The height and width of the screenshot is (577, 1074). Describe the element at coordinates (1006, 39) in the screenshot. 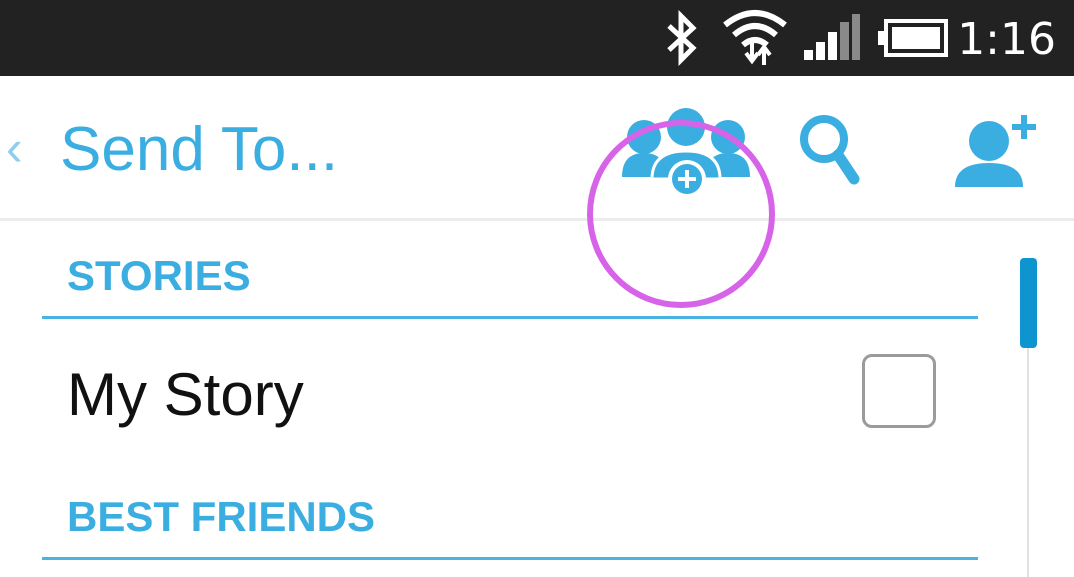

I see `clock-time: 1:16` at that location.